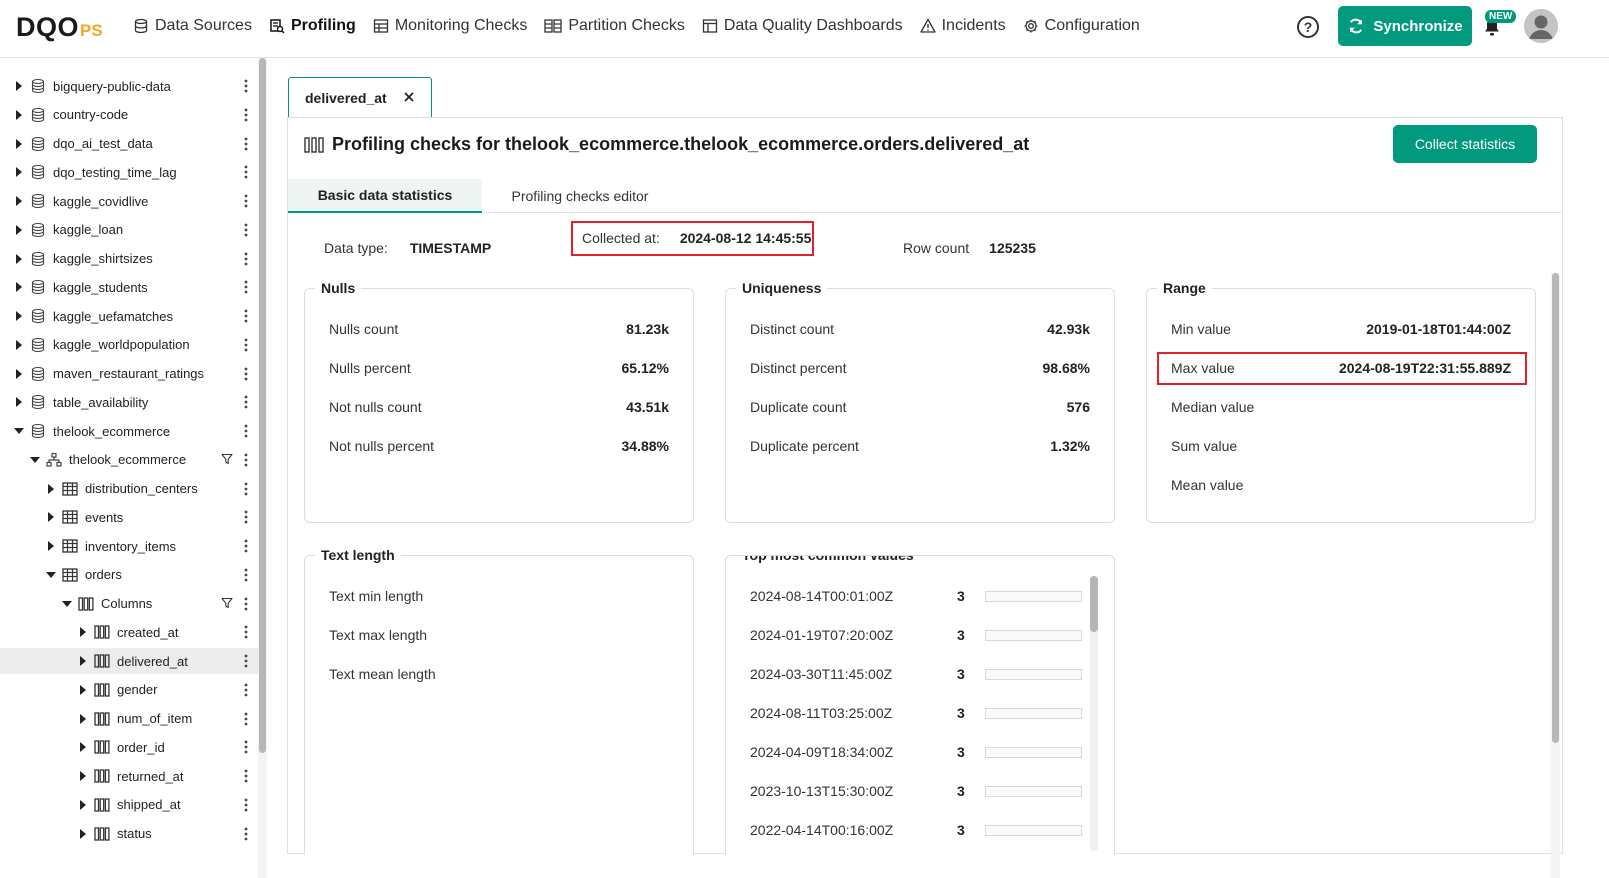  Describe the element at coordinates (962, 26) in the screenshot. I see `nav-incidents: Incidents` at that location.